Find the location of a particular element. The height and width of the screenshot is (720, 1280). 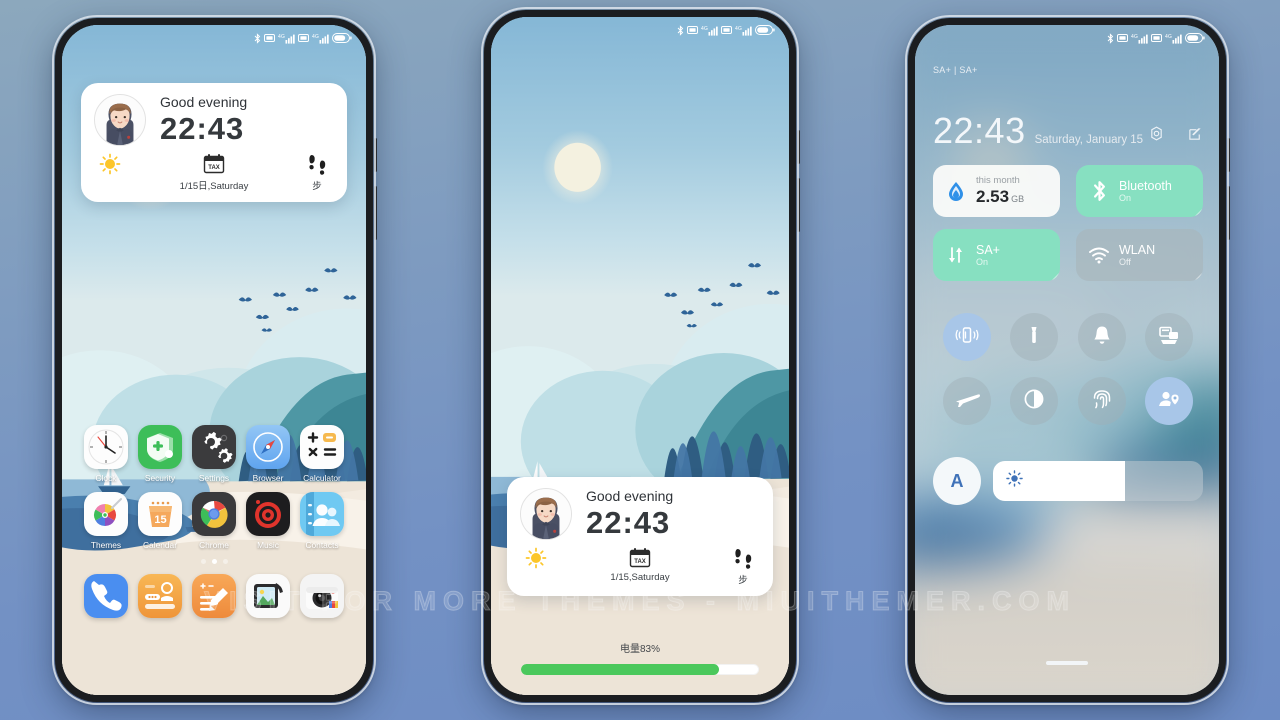

lock-clock-widget: Good evening 22:43 TAX 1/15,Saturday 步 is located at coordinates (640, 536).